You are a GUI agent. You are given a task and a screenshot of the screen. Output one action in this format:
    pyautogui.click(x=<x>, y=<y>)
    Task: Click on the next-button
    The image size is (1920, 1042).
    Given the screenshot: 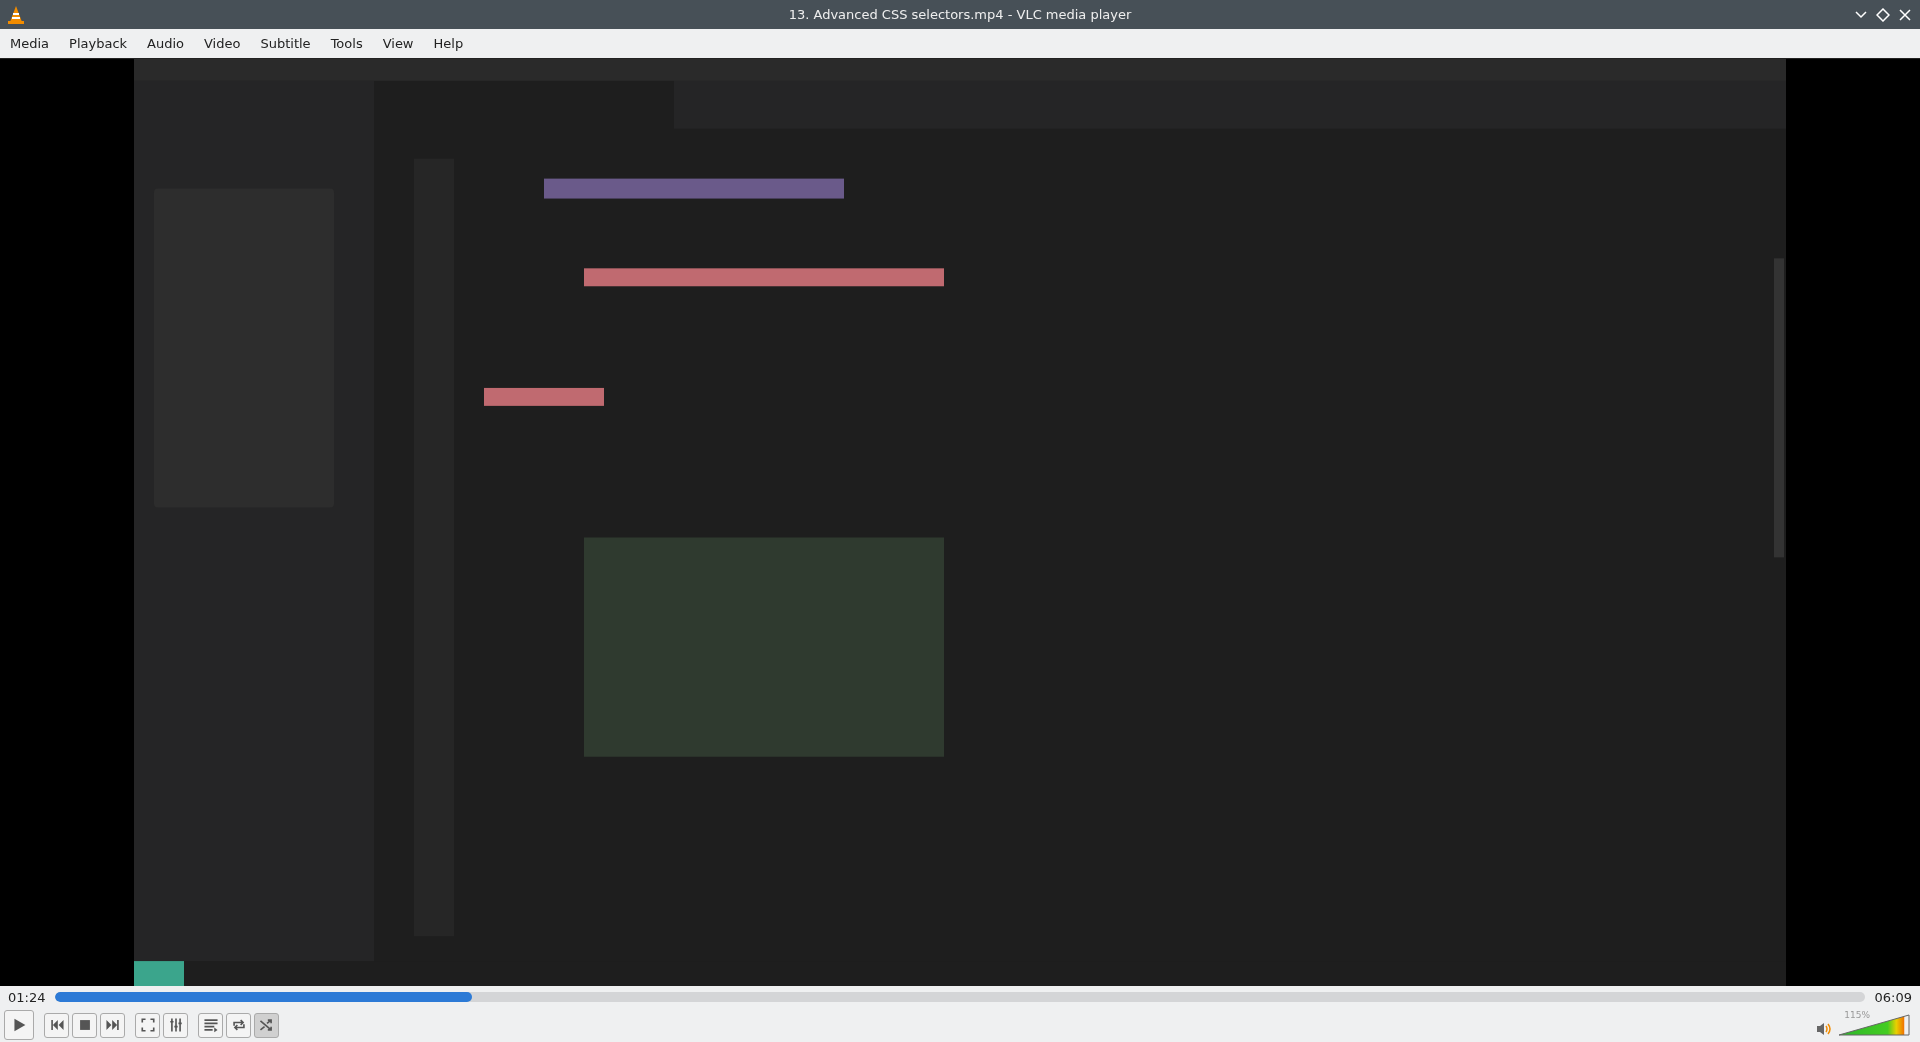 What is the action you would take?
    pyautogui.click(x=112, y=1025)
    